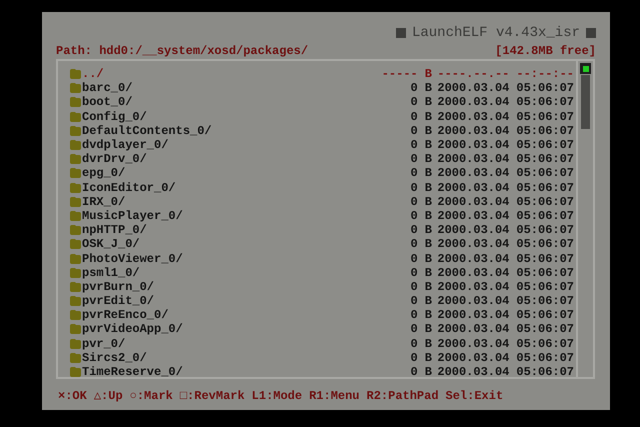 The height and width of the screenshot is (427, 640). I want to click on file-name: TimeReserve_0/, so click(133, 372).